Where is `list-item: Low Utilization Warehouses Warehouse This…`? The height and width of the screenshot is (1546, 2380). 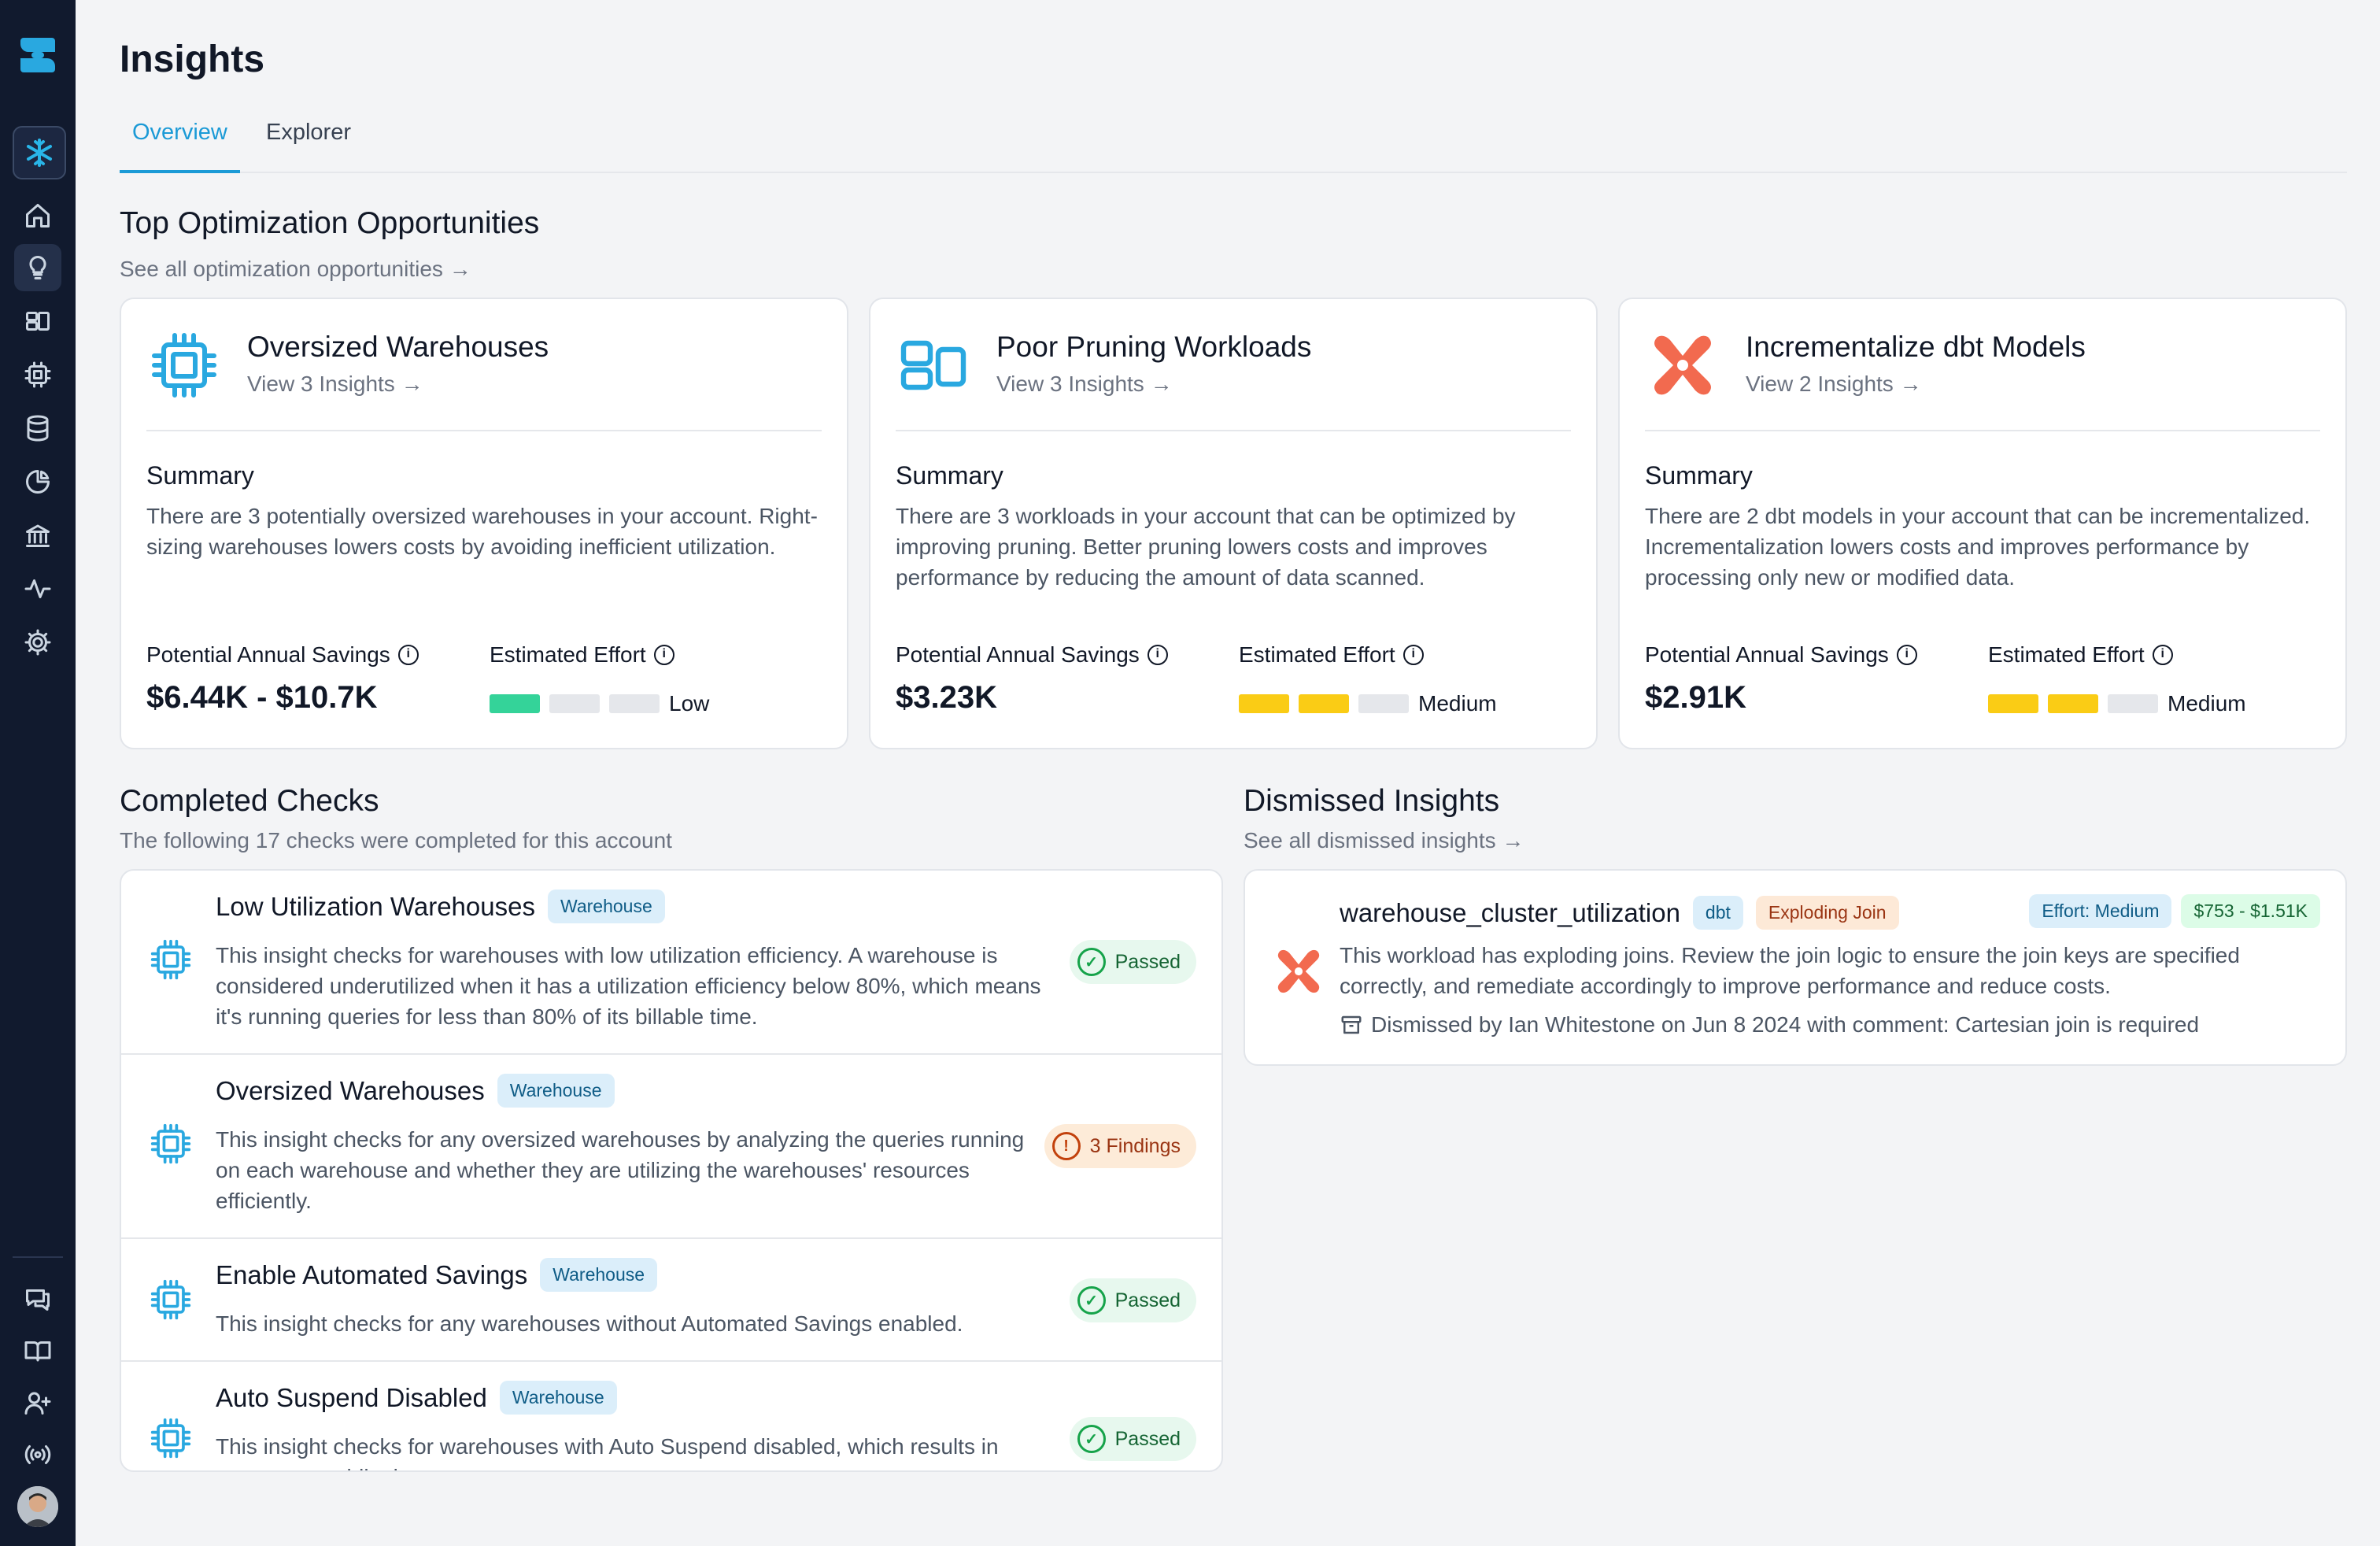
list-item: Low Utilization Warehouses Warehouse This… is located at coordinates (671, 963).